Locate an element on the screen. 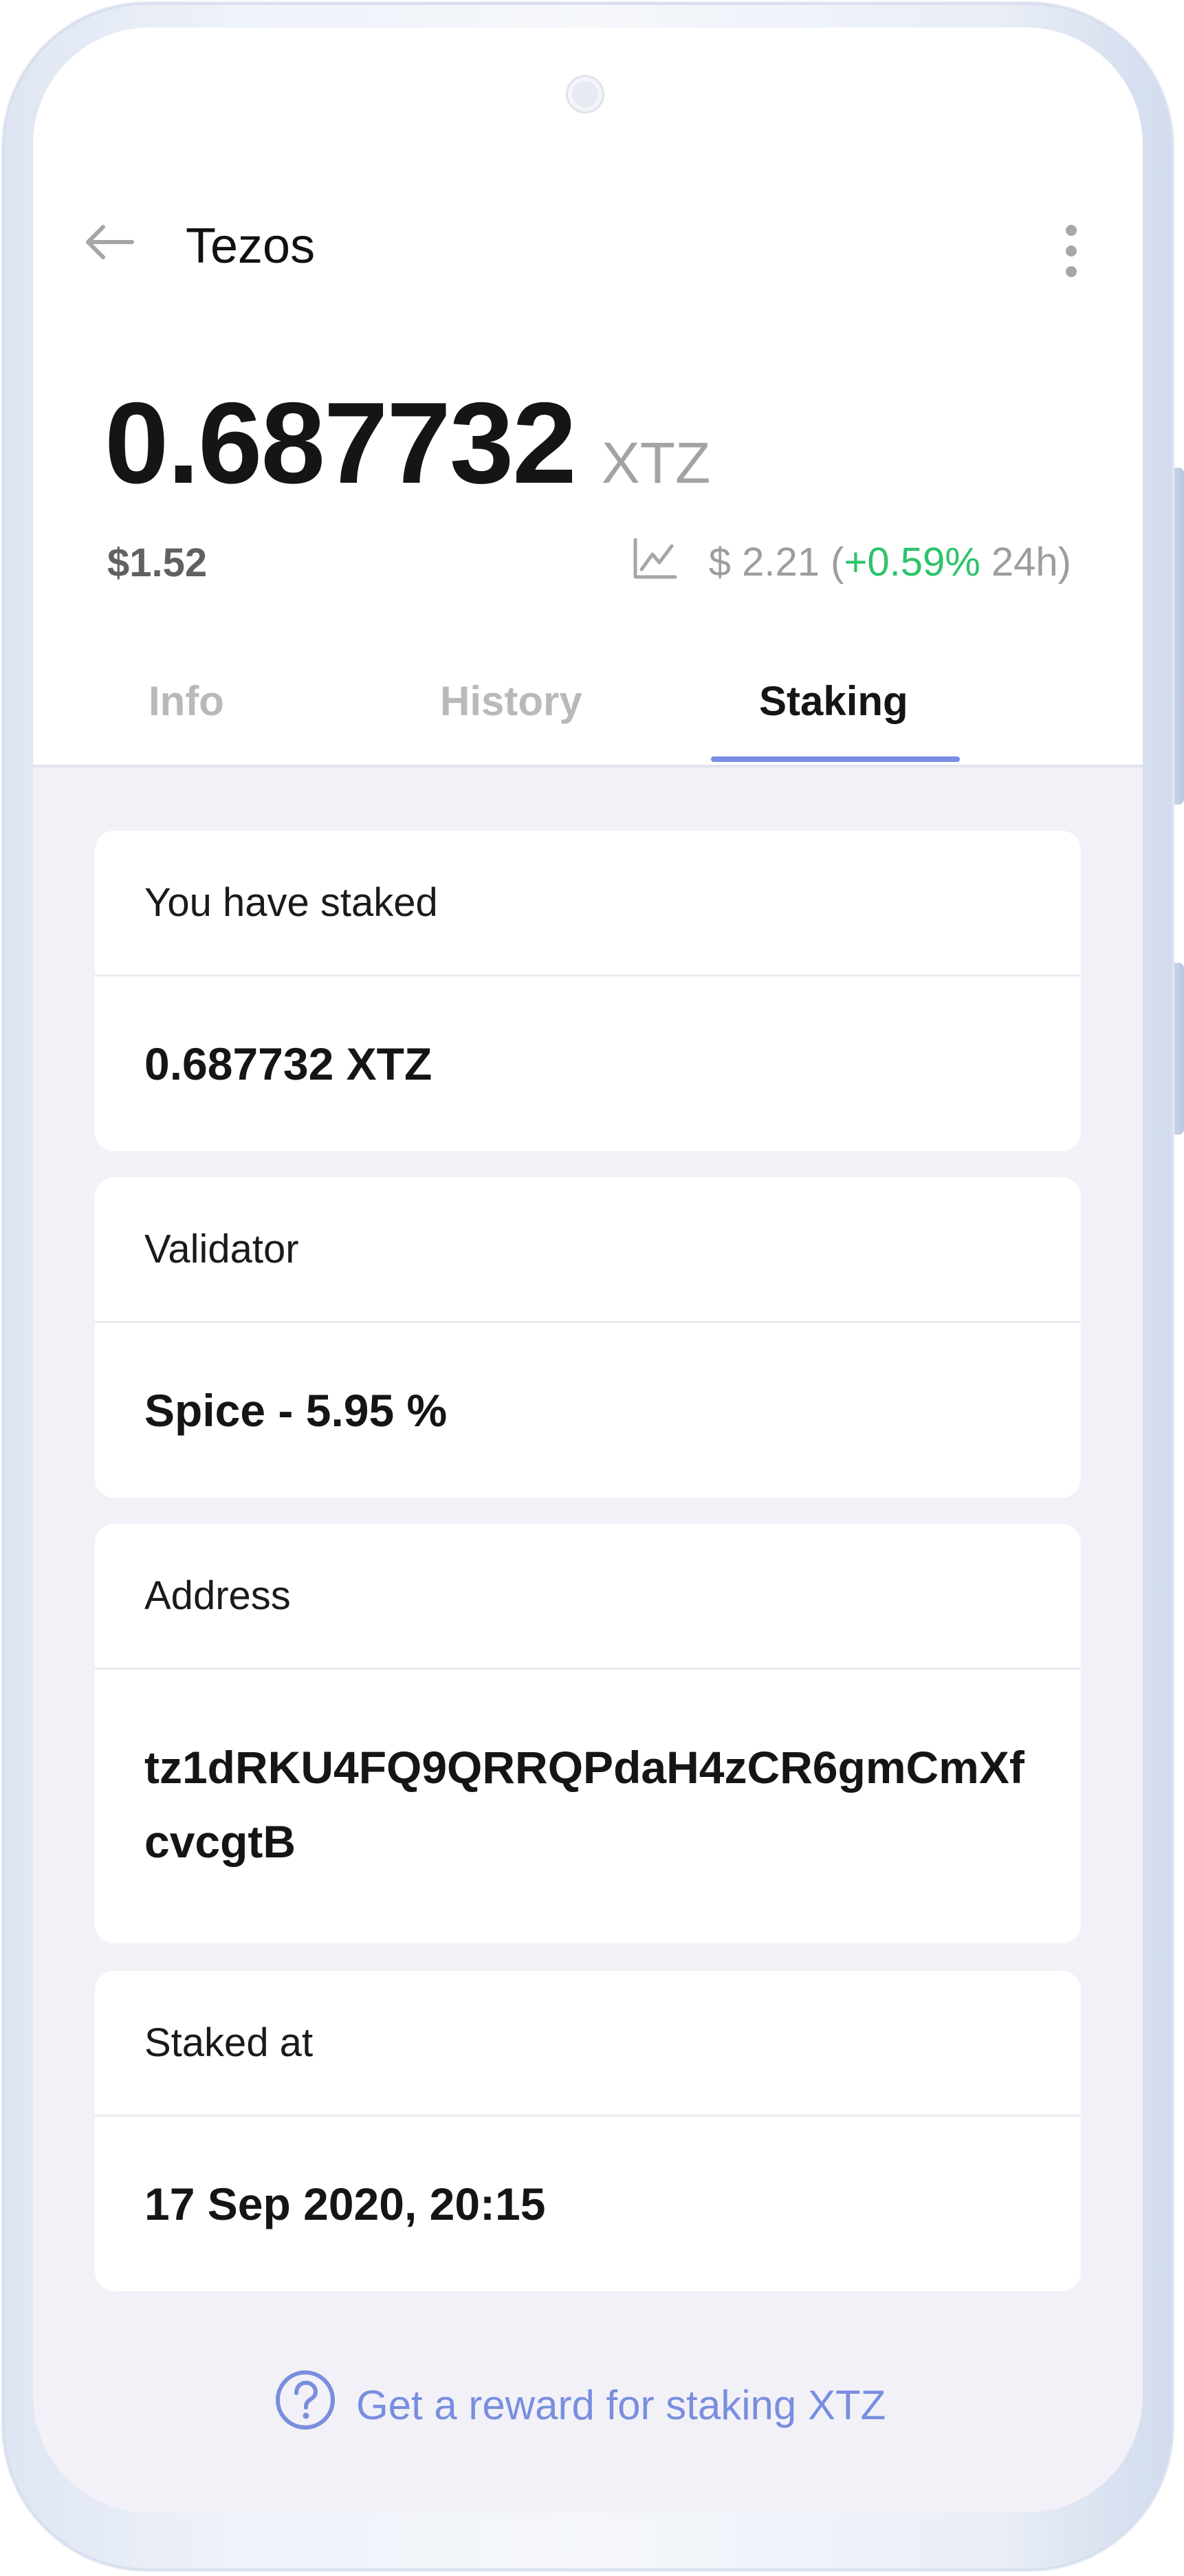 The width and height of the screenshot is (1184, 2576). address-value: tz1dRKU4FQ9QRRQPdaH4zCR6gmCmXfcvcgtB is located at coordinates (584, 1804).